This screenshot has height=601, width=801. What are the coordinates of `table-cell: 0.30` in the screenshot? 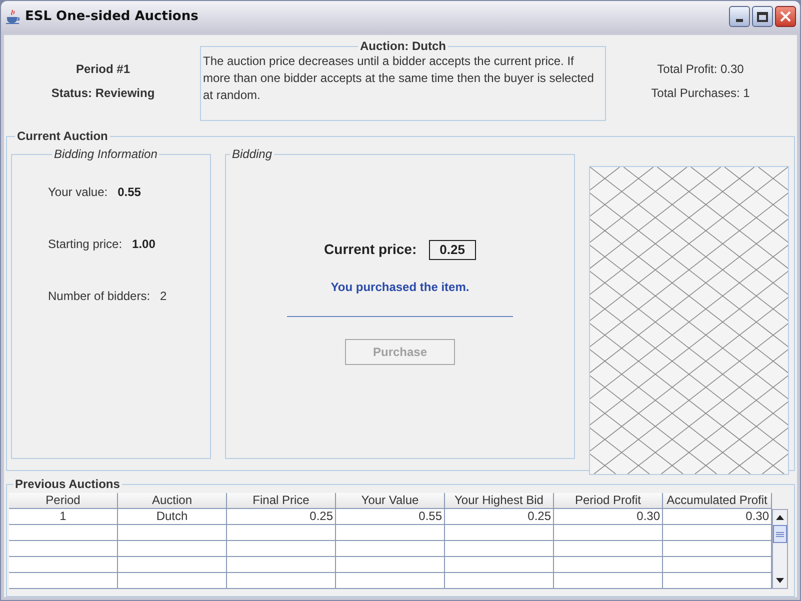 It's located at (608, 516).